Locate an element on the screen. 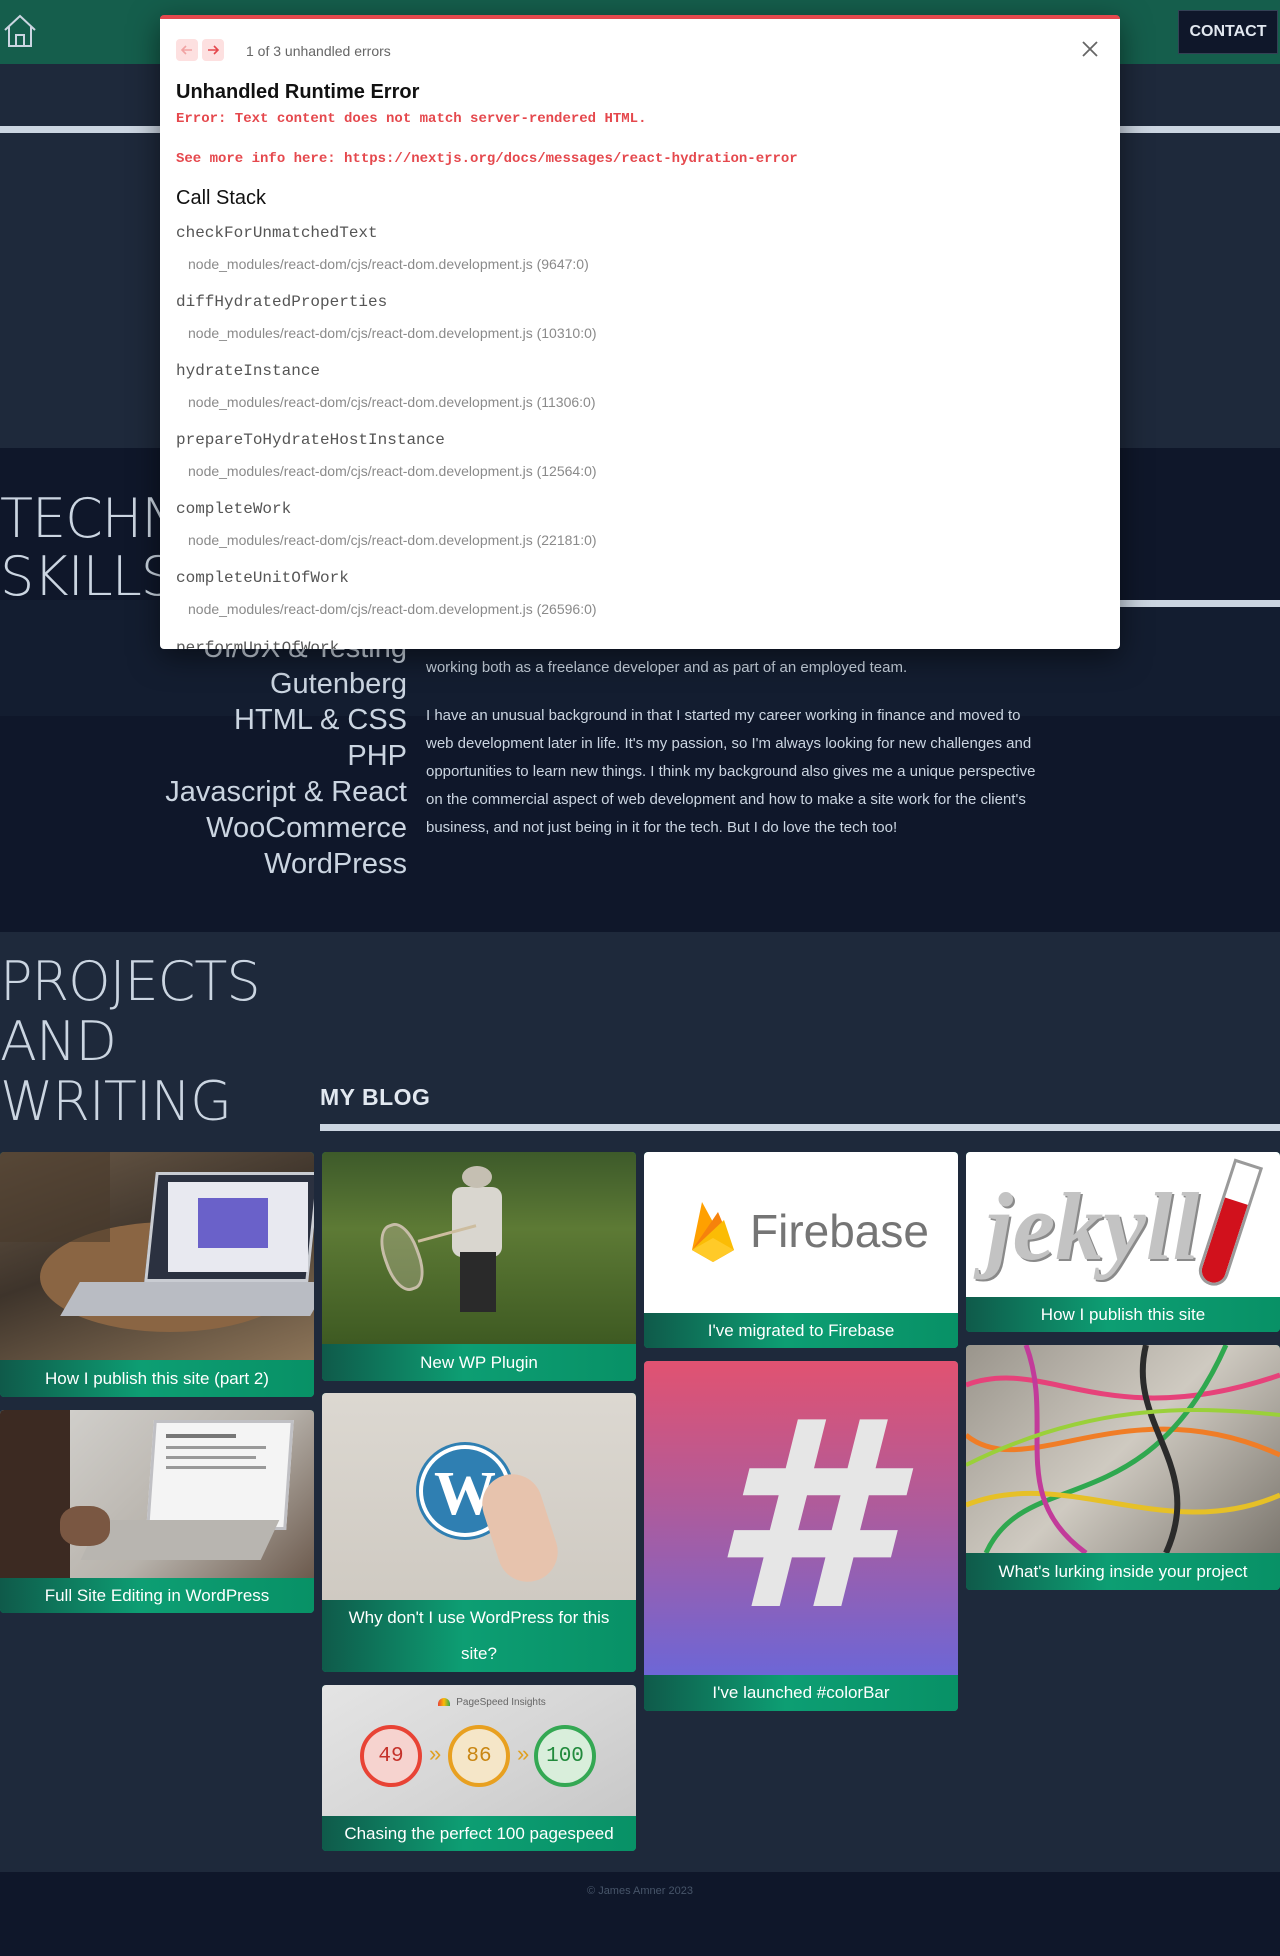  colorbar-image: # is located at coordinates (801, 1518).